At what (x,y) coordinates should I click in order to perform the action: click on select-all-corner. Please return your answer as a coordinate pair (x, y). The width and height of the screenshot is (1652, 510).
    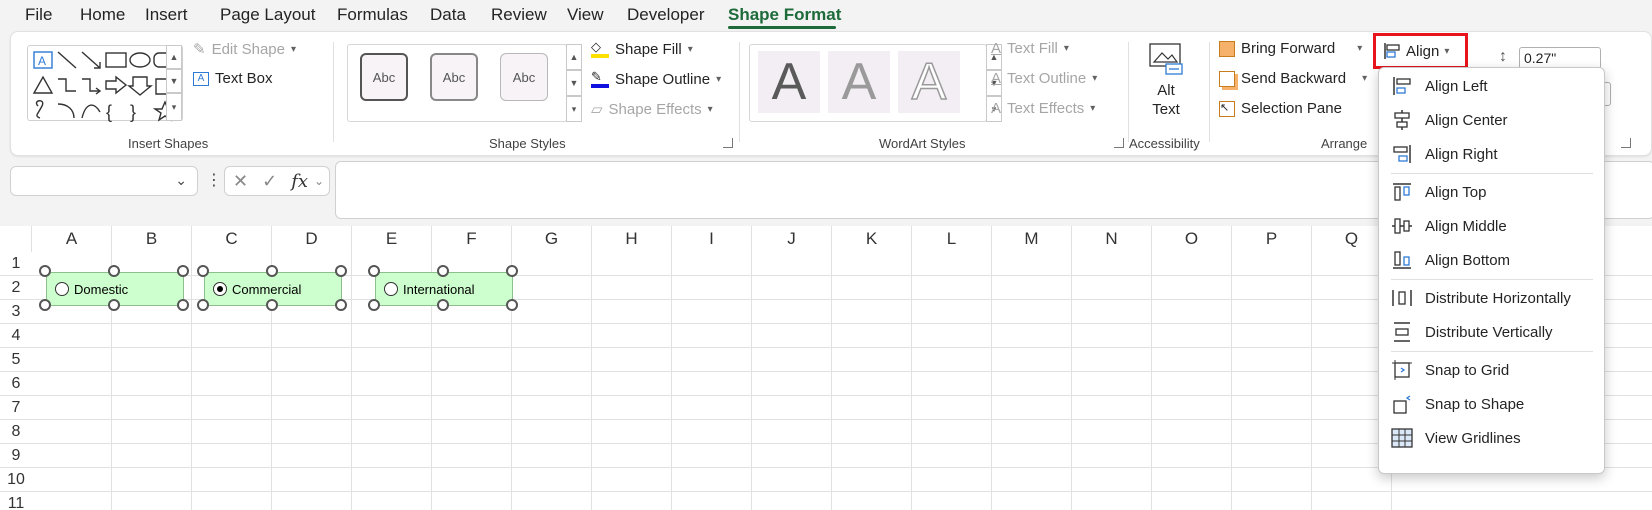
    Looking at the image, I should click on (16, 239).